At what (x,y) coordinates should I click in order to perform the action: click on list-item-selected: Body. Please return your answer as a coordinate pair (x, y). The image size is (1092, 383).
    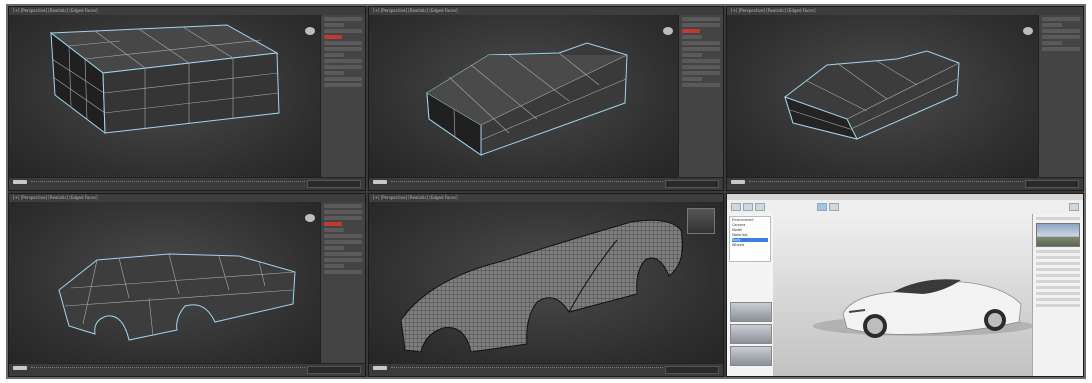
    Looking at the image, I should click on (750, 240).